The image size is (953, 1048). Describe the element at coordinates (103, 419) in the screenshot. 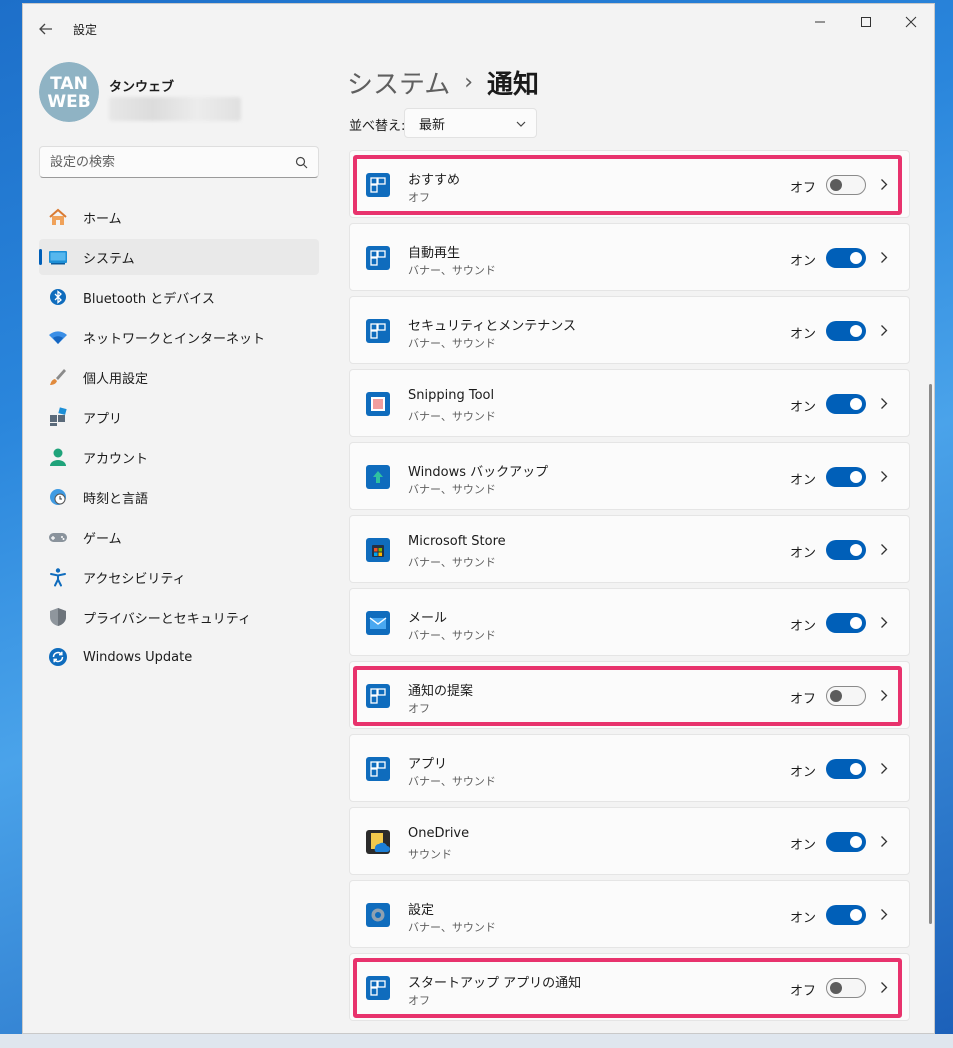

I see `sidebar-item-label: アプリ` at that location.